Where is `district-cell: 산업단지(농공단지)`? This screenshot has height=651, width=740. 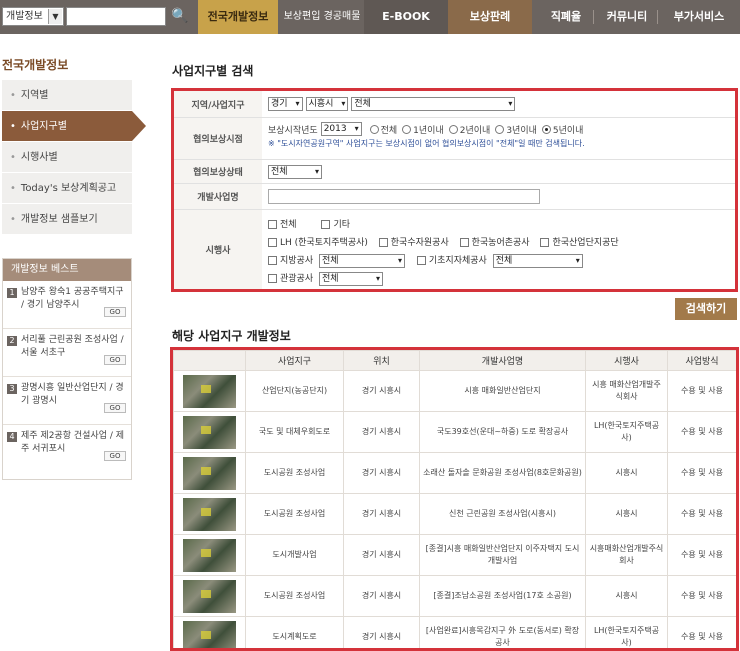 district-cell: 산업단지(농공단지) is located at coordinates (294, 391).